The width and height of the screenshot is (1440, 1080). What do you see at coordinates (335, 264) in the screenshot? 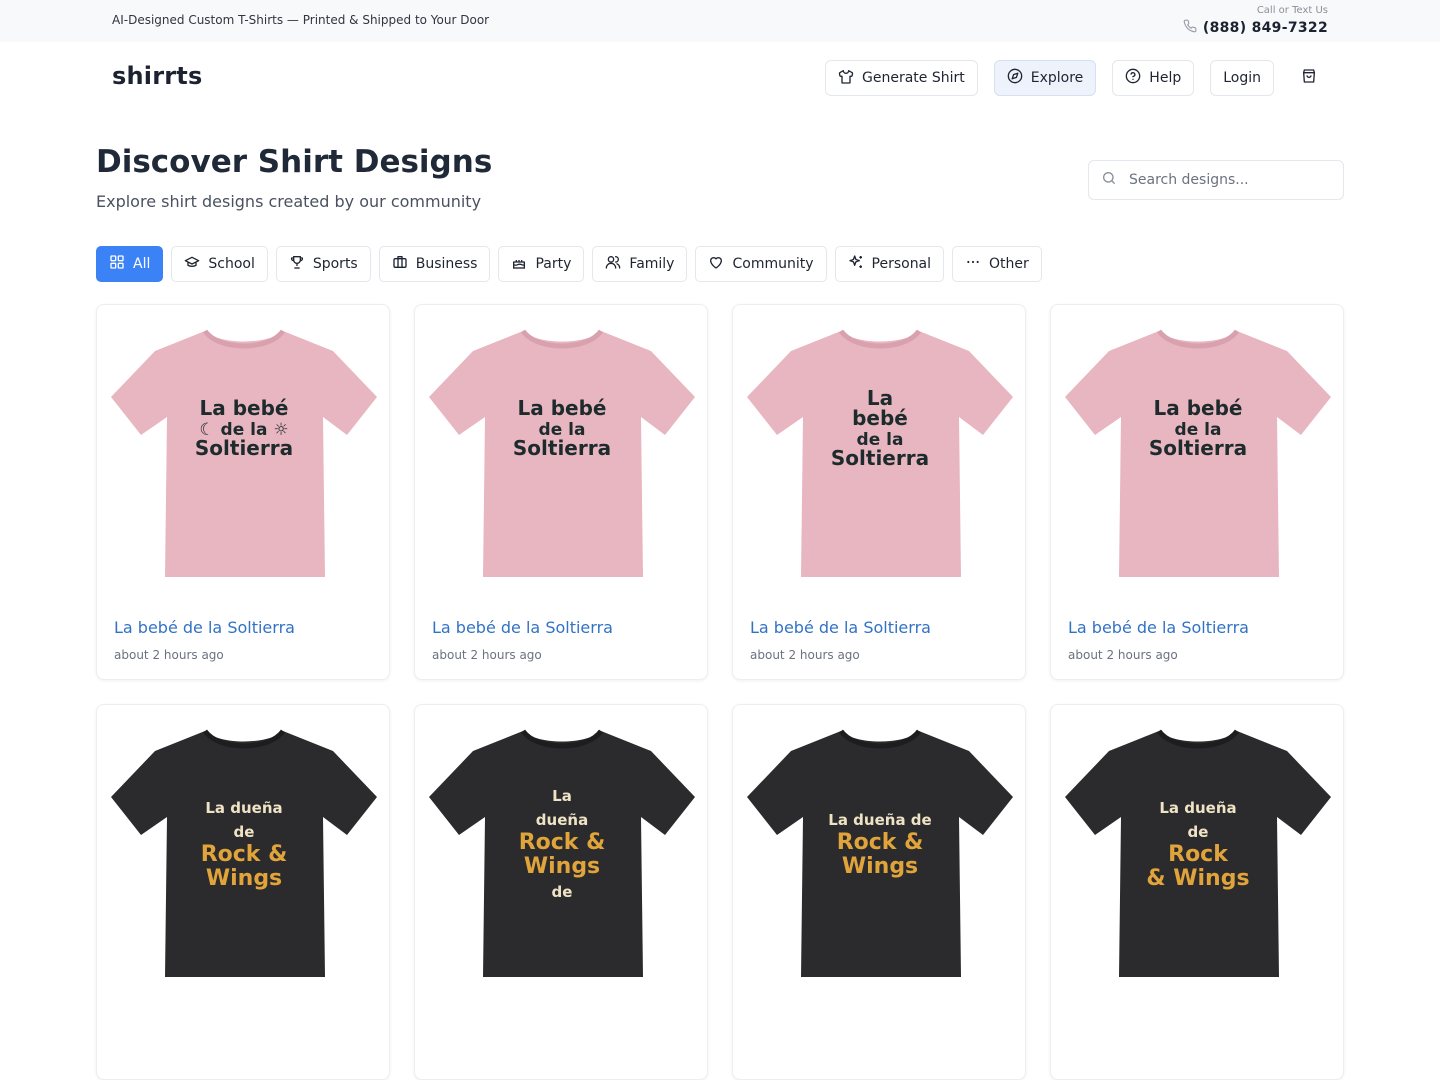
I see `filter-sports-label: Sports` at bounding box center [335, 264].